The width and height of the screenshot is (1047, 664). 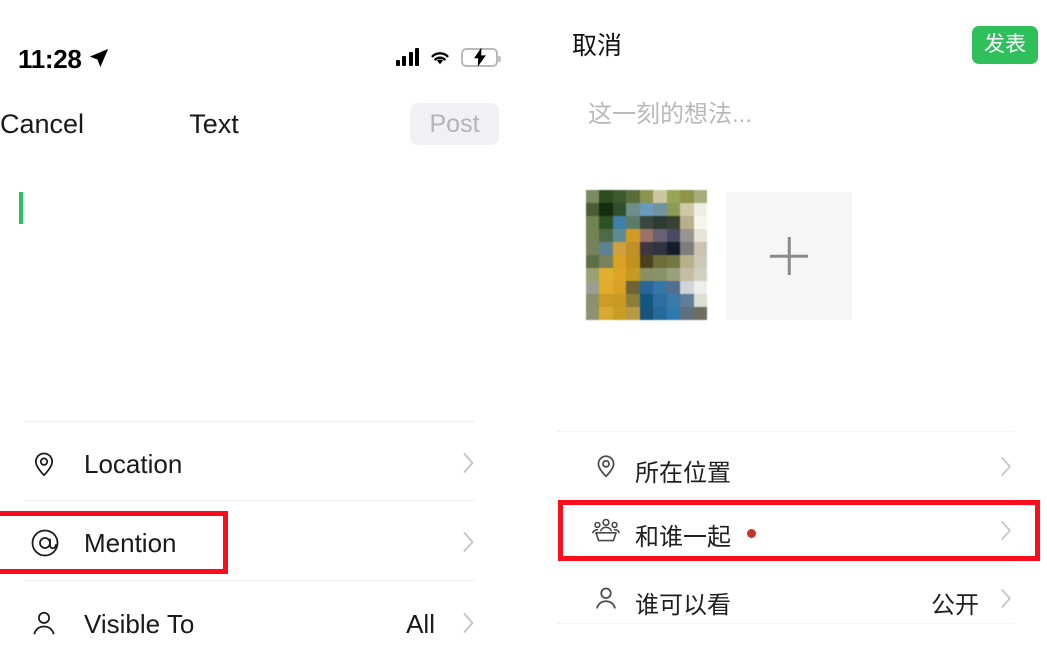 What do you see at coordinates (130, 543) in the screenshot?
I see `option-label: Mention` at bounding box center [130, 543].